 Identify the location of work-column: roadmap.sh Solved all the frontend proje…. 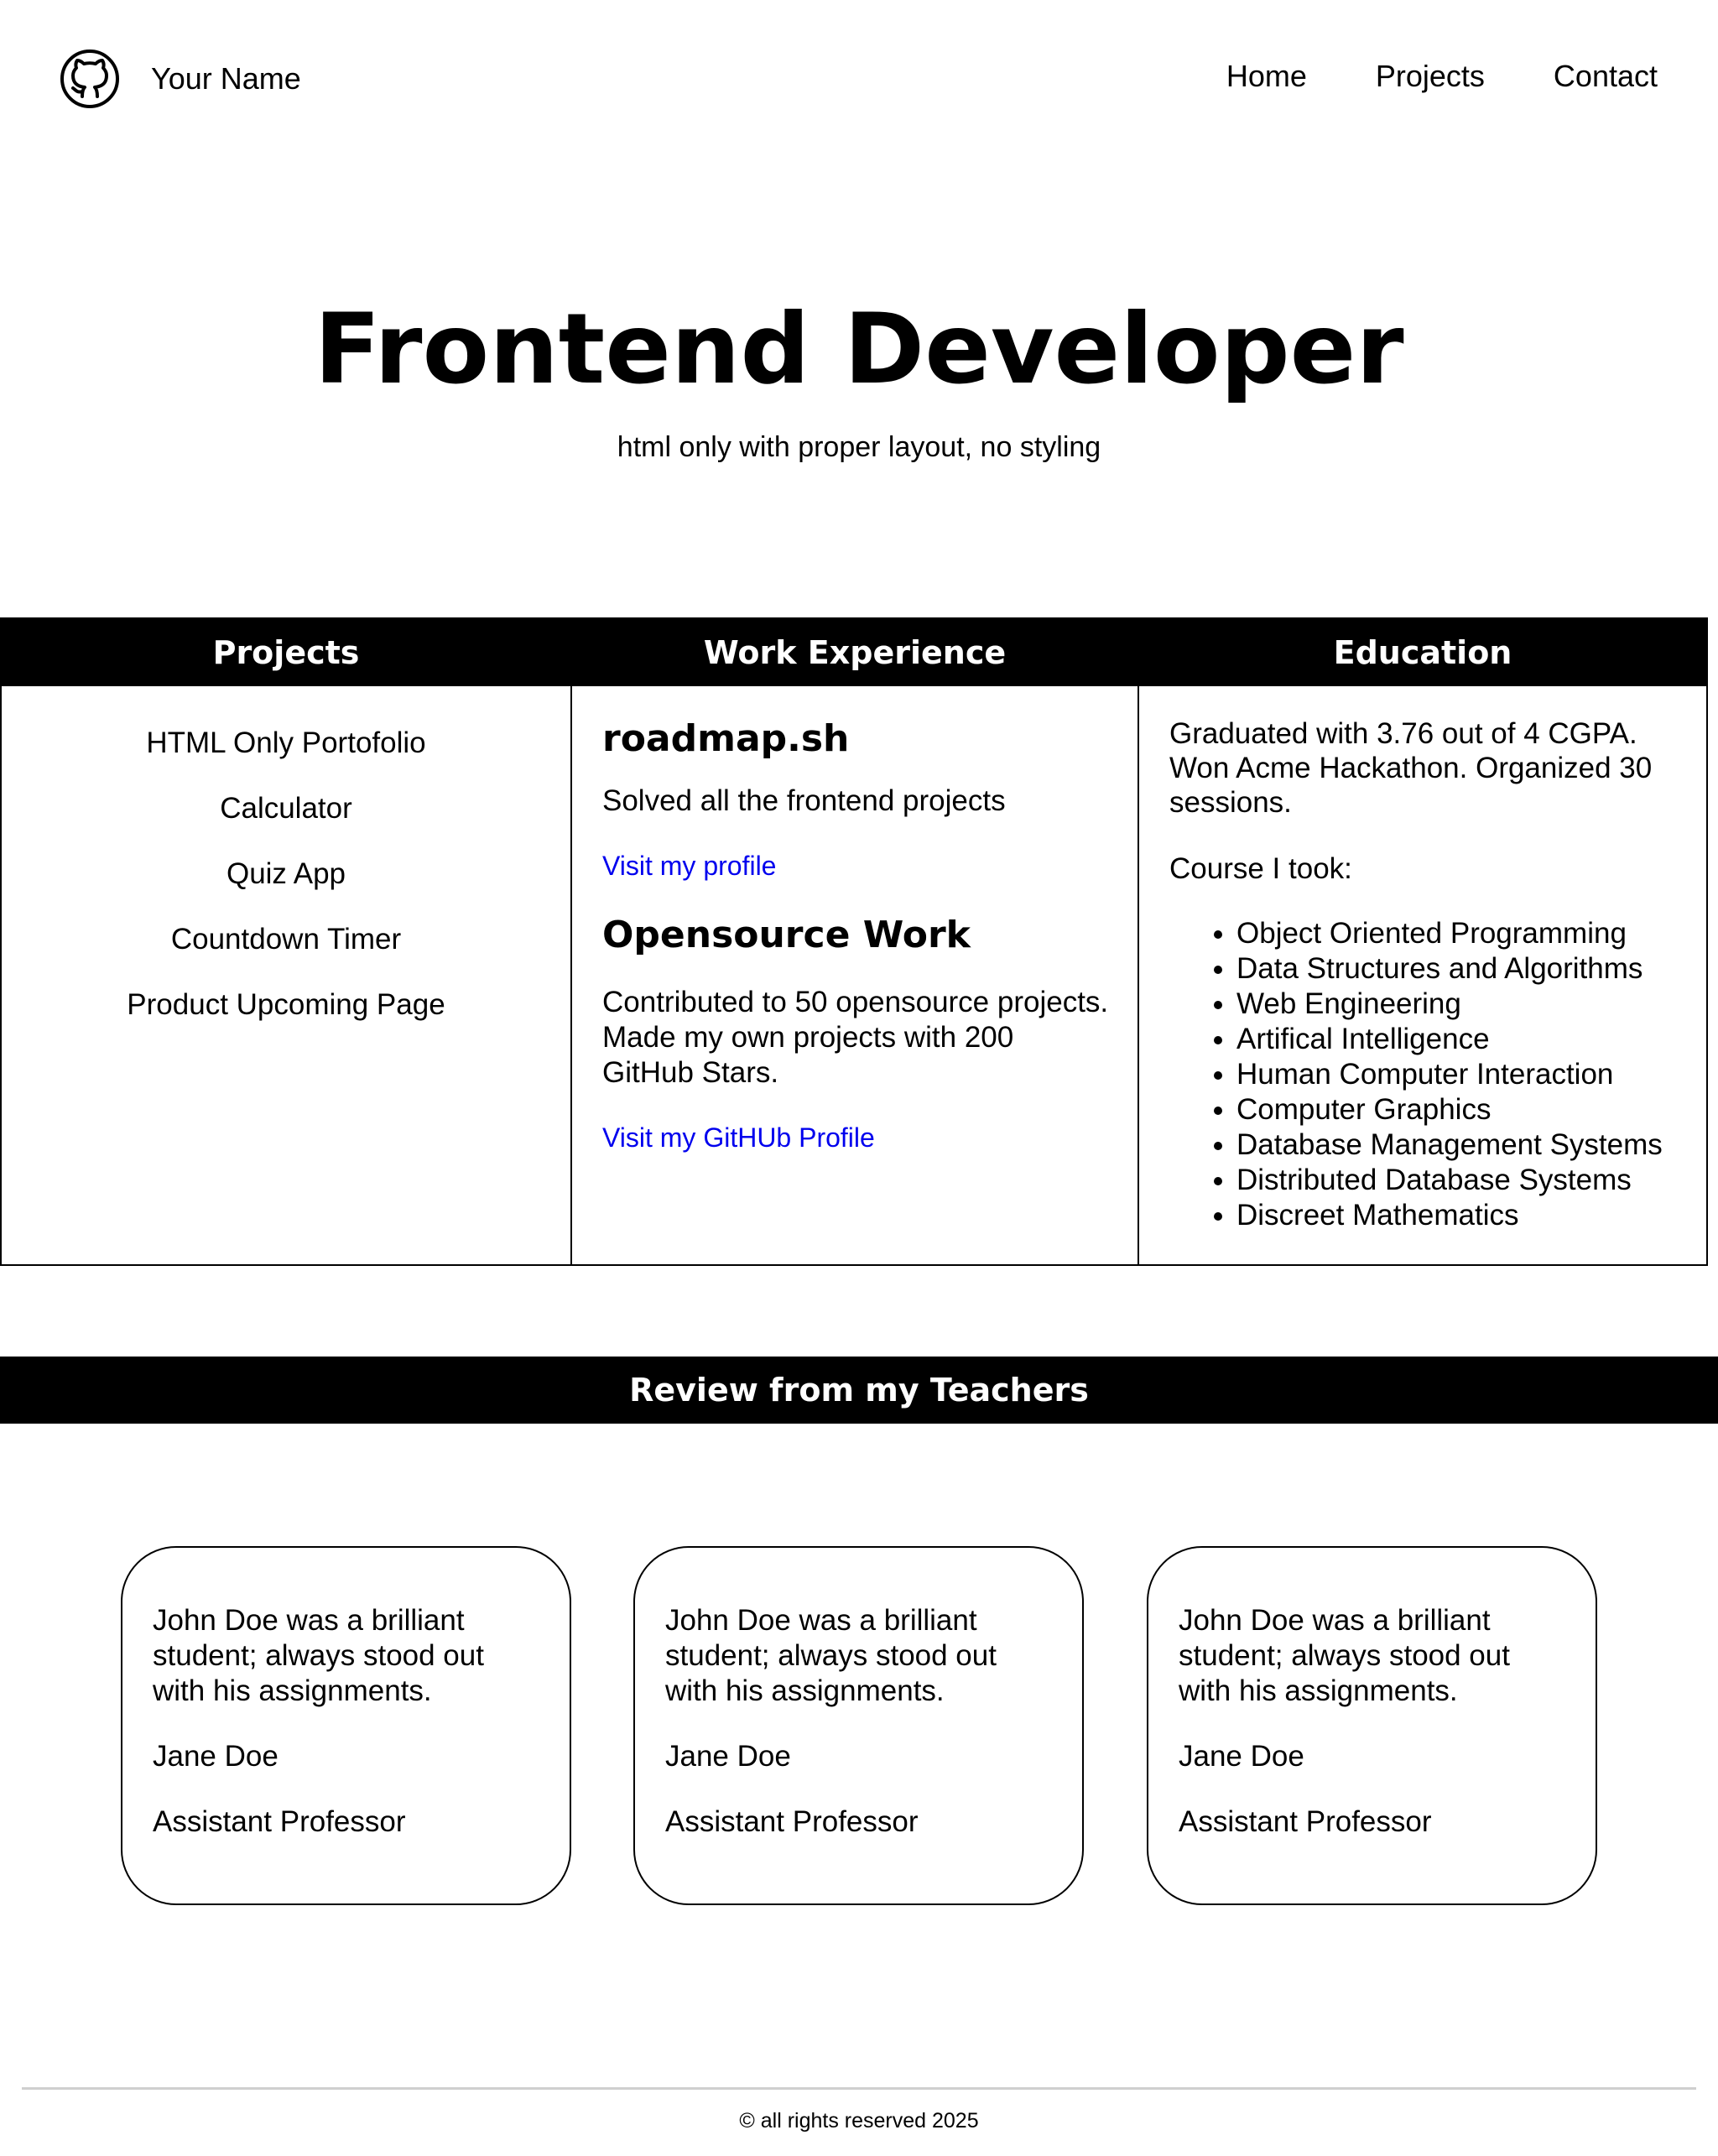
(854, 975).